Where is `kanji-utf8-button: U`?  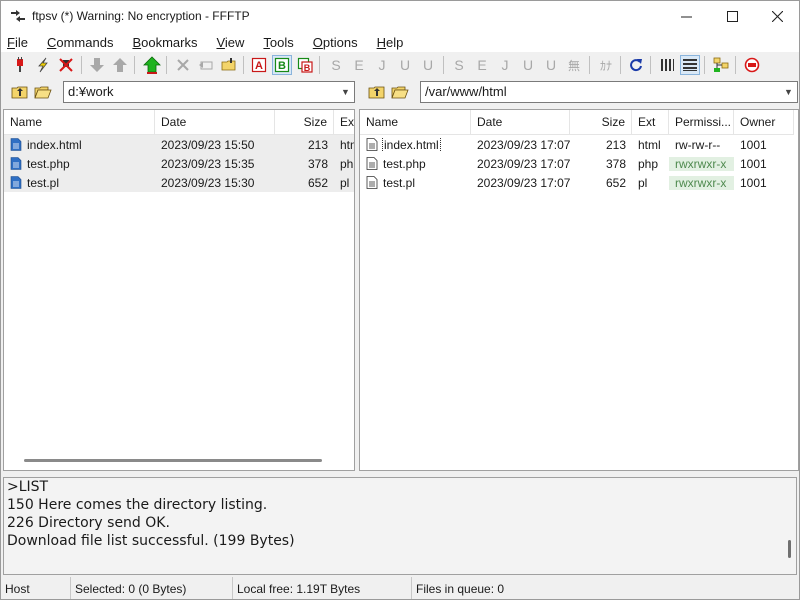 kanji-utf8-button: U is located at coordinates (405, 65).